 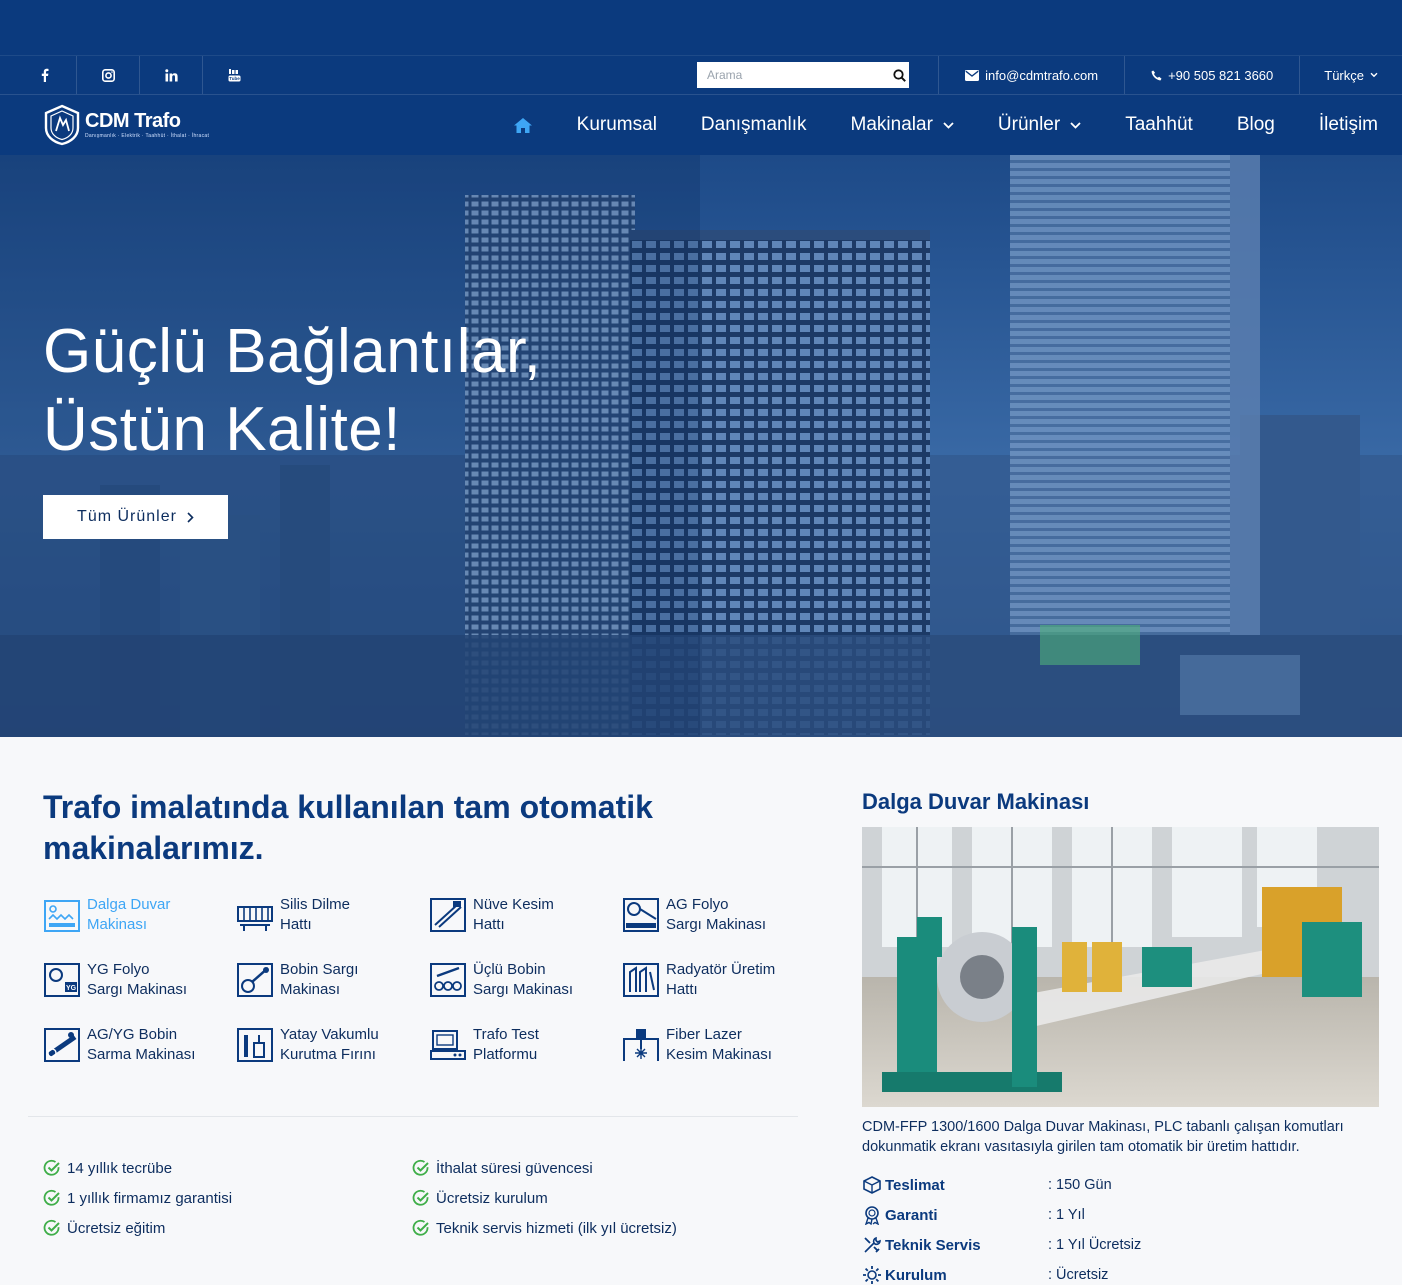 What do you see at coordinates (1042, 75) in the screenshot?
I see `email-text: info@cdmtrafo.com` at bounding box center [1042, 75].